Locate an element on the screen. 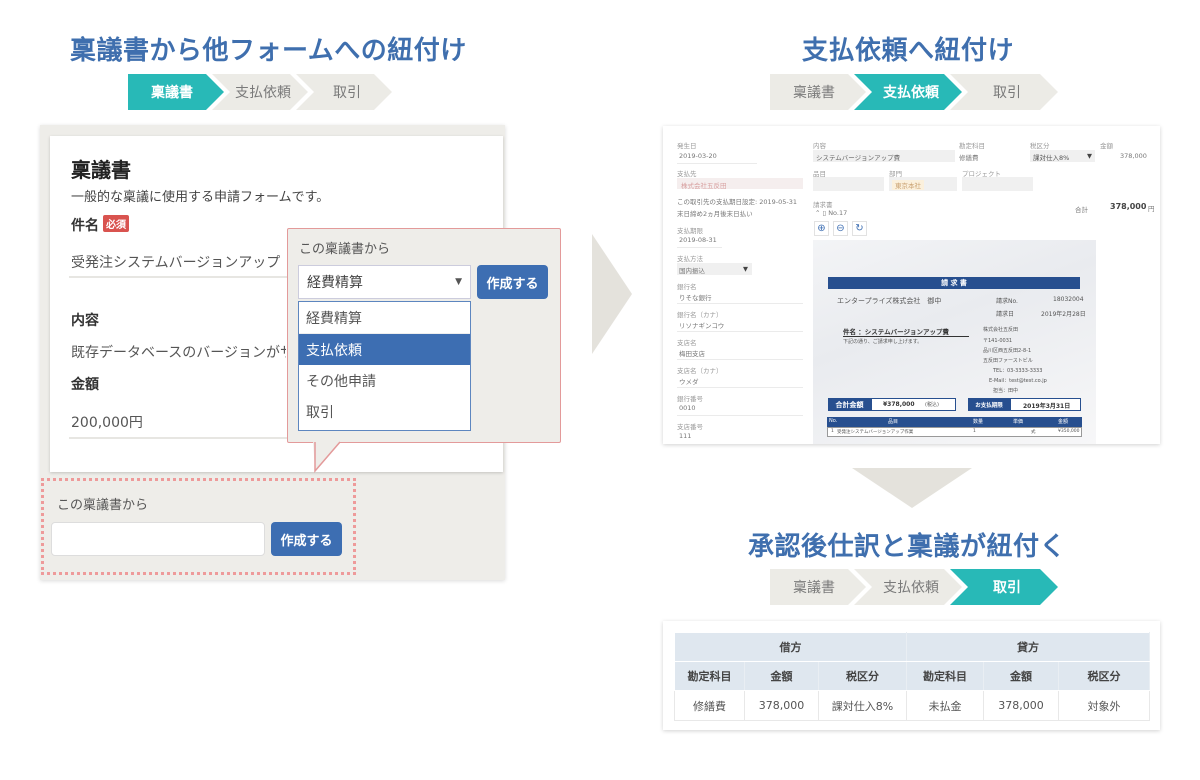  debit-amount: 378,000 is located at coordinates (781, 705).